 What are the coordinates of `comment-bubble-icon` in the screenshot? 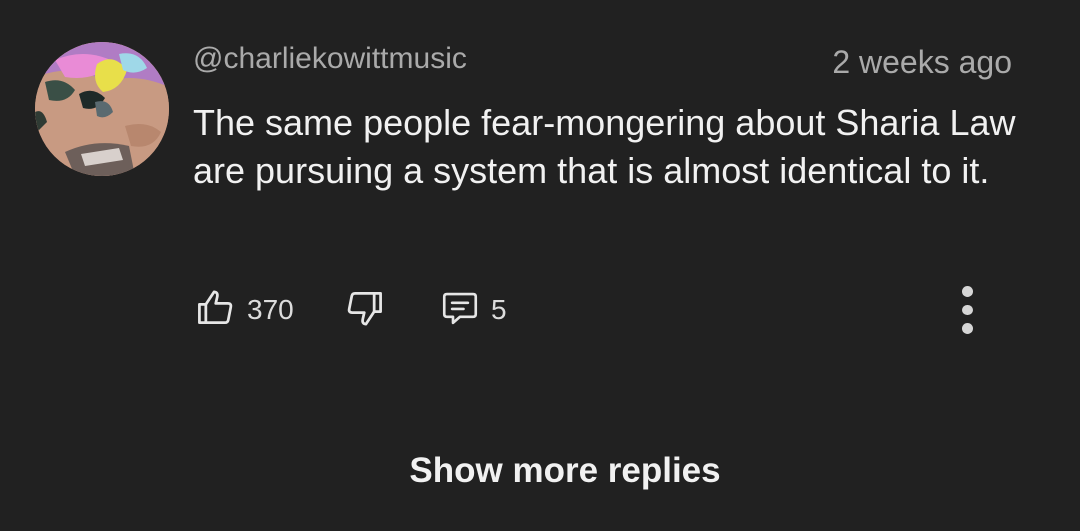 It's located at (460, 310).